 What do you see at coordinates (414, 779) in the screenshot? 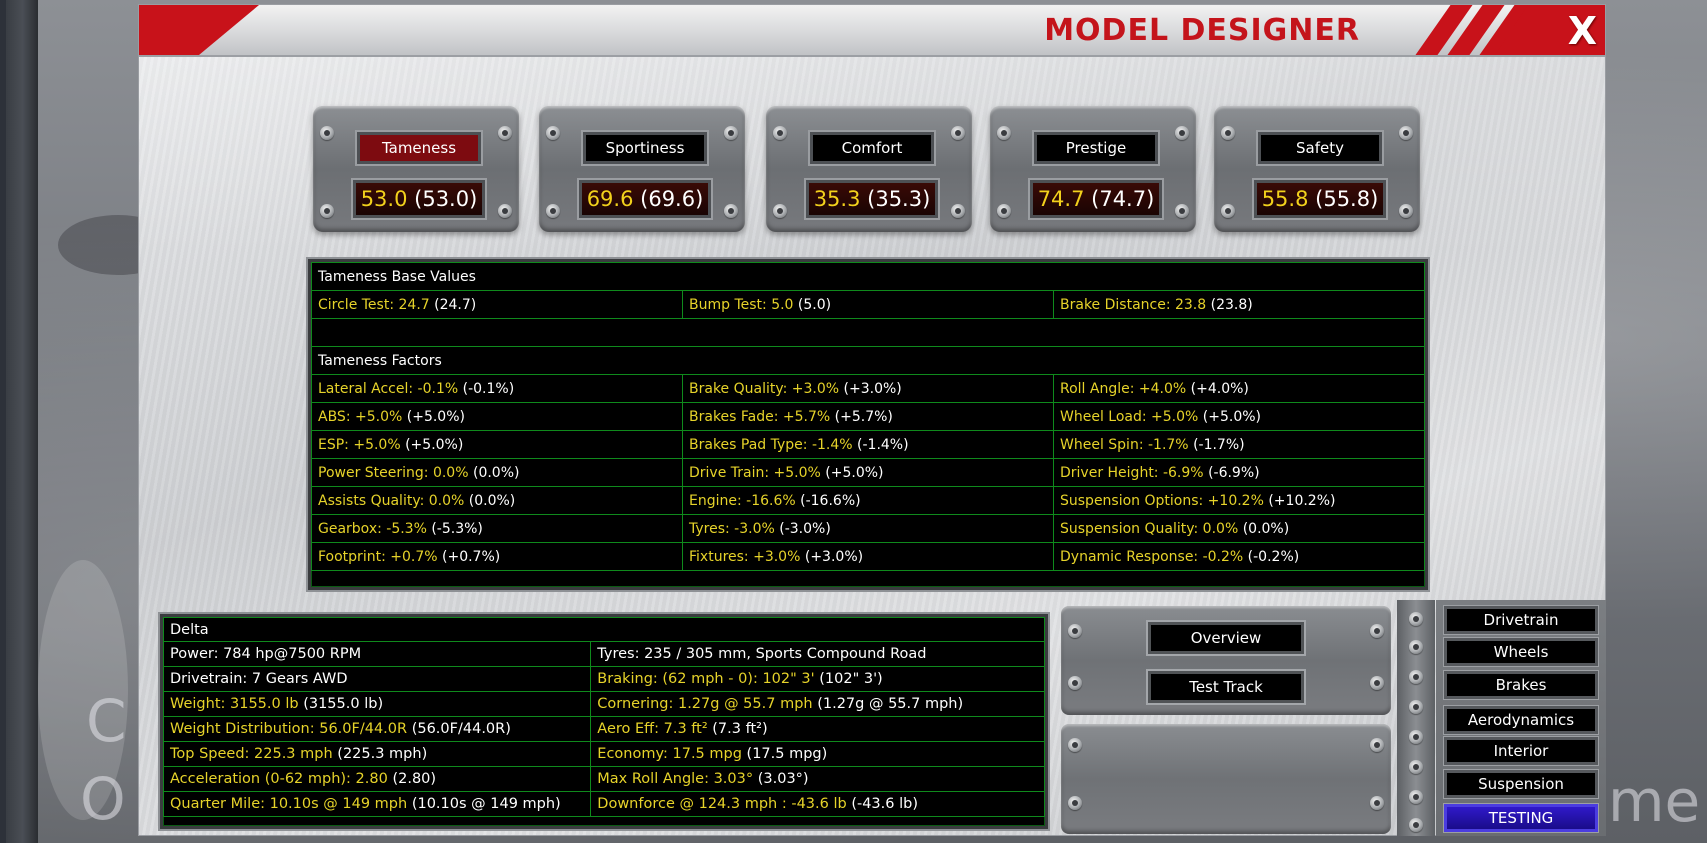
I see `stat-previous: (2.80)` at bounding box center [414, 779].